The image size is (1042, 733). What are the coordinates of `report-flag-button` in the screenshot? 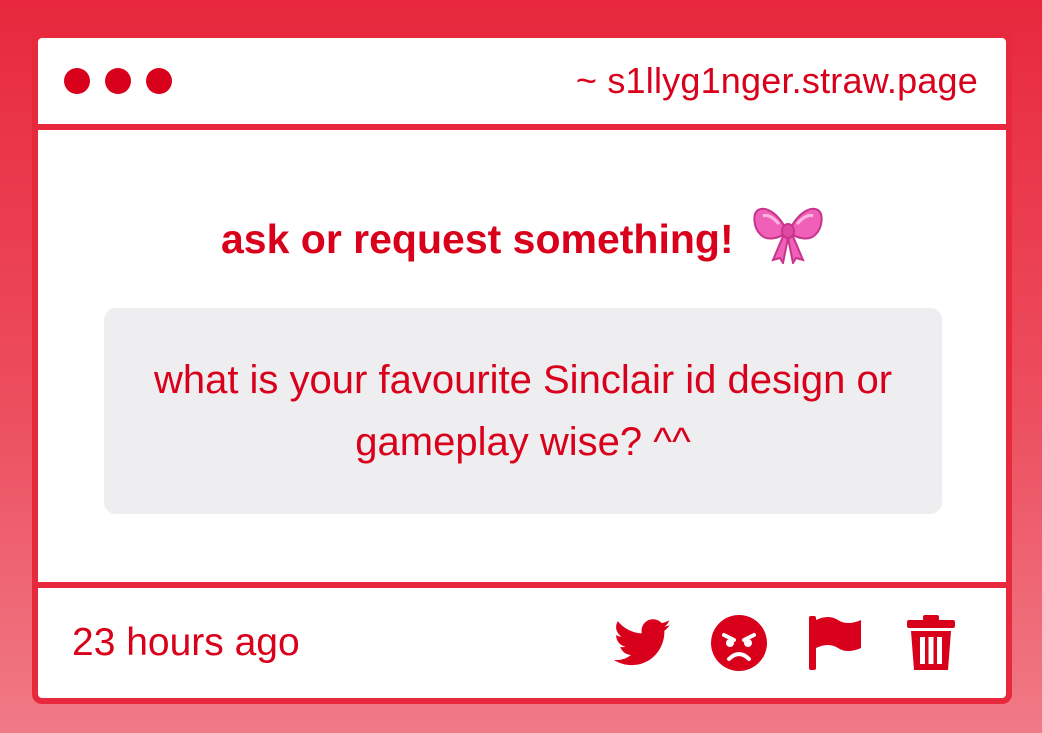 It's located at (835, 643).